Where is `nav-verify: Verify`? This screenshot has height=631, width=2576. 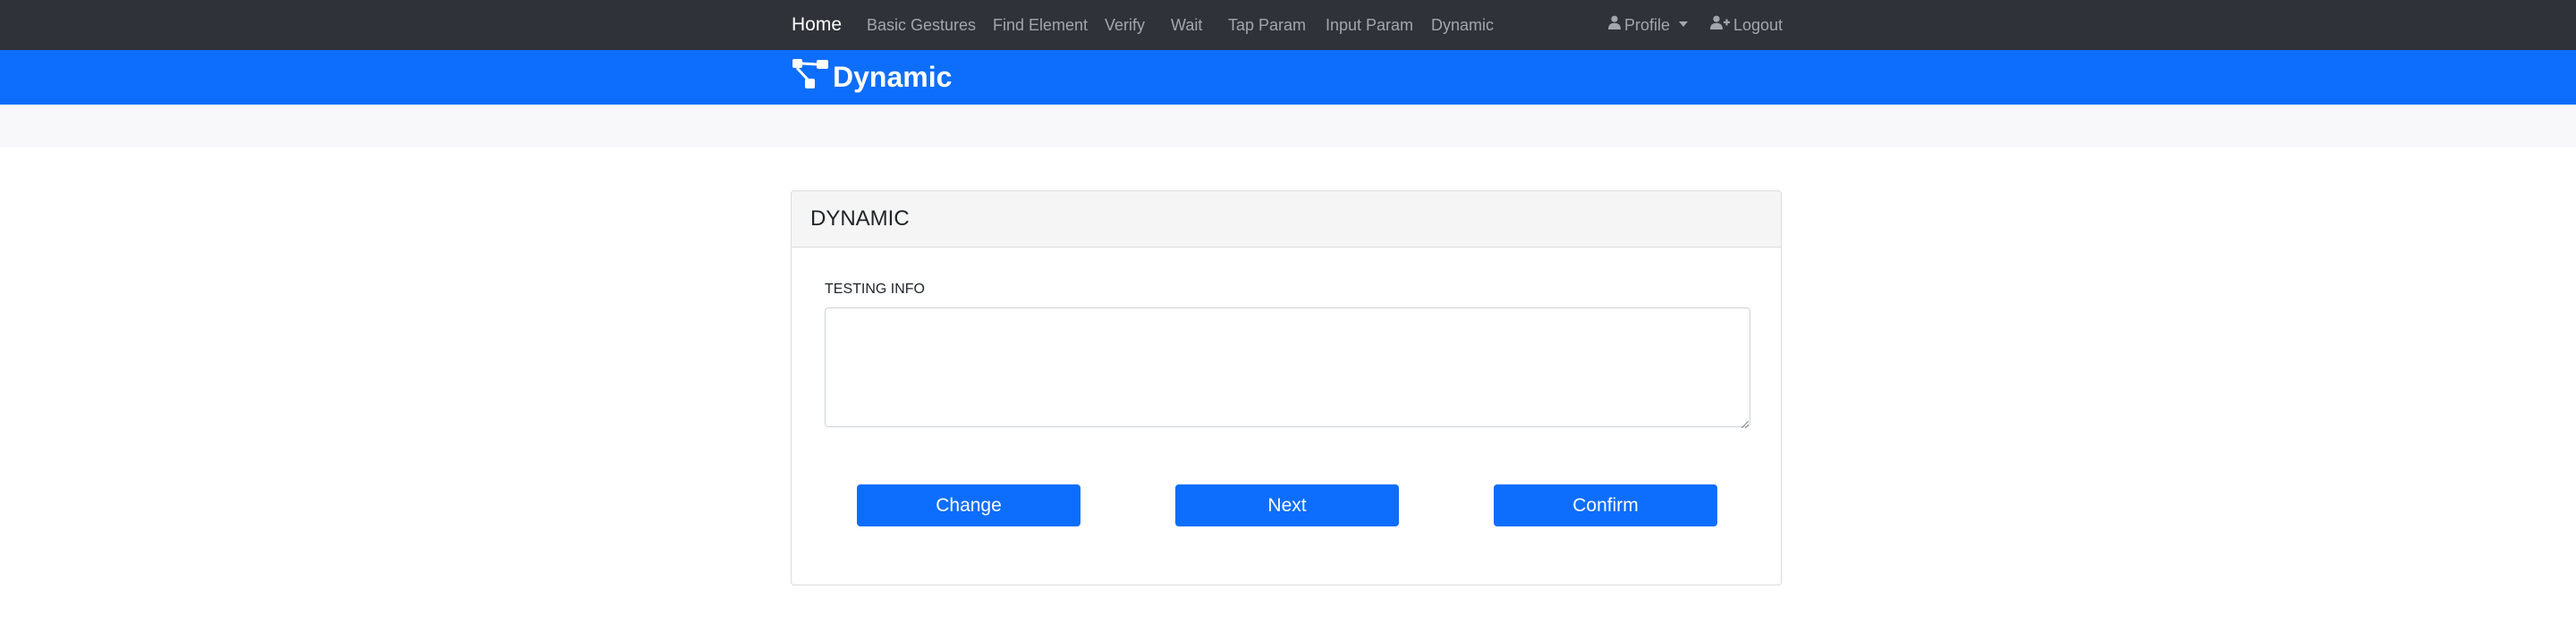 nav-verify: Verify is located at coordinates (1125, 25).